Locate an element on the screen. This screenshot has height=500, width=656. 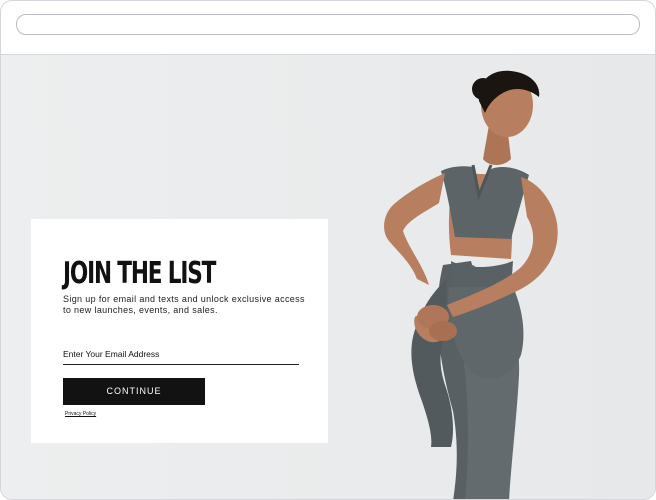
continue-button: CONTINUE is located at coordinates (134, 391).